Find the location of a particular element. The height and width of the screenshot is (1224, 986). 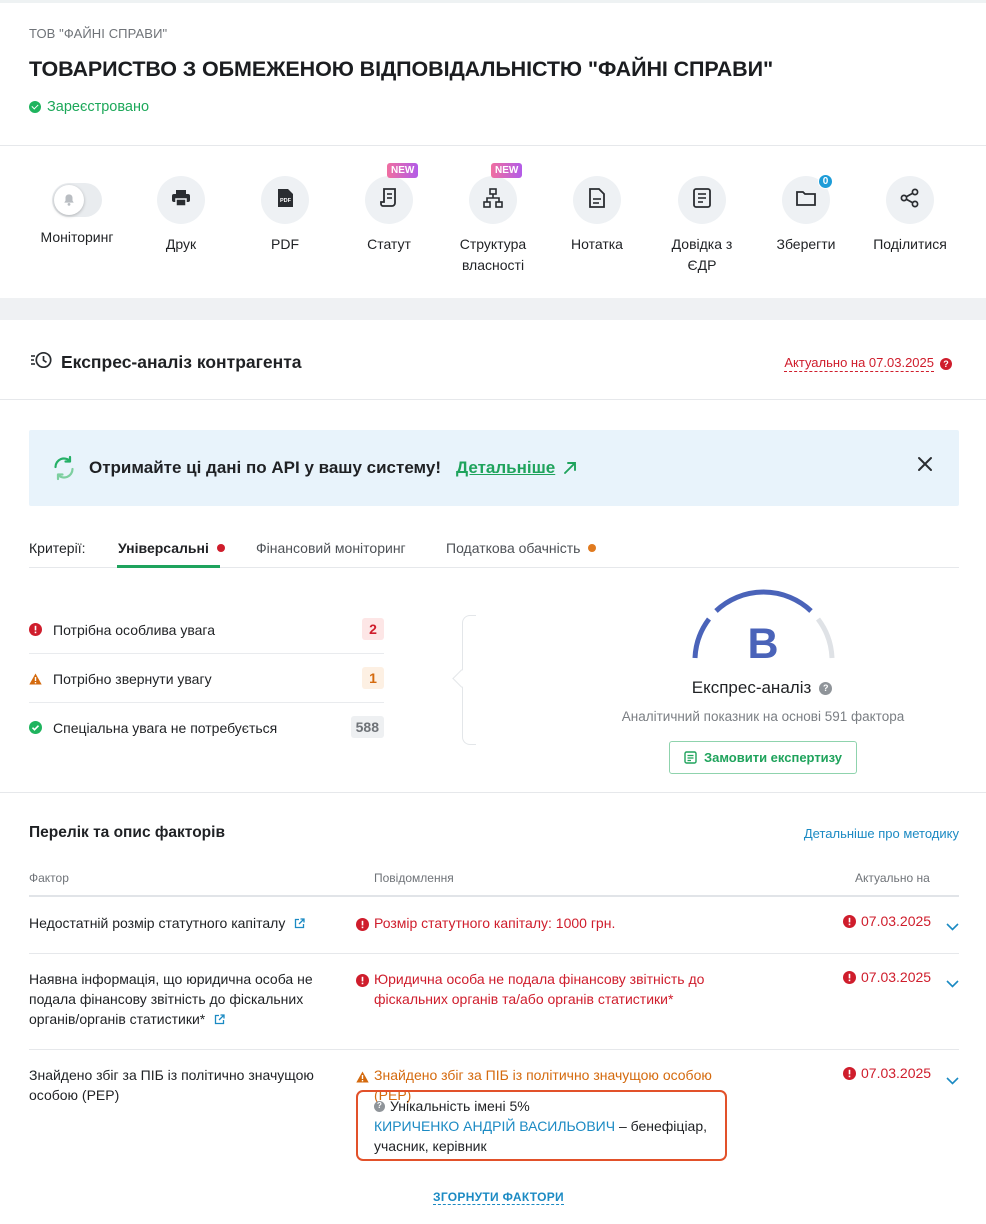

actual-date-link: Актуально на 07.03.2025 ? is located at coordinates (868, 363).